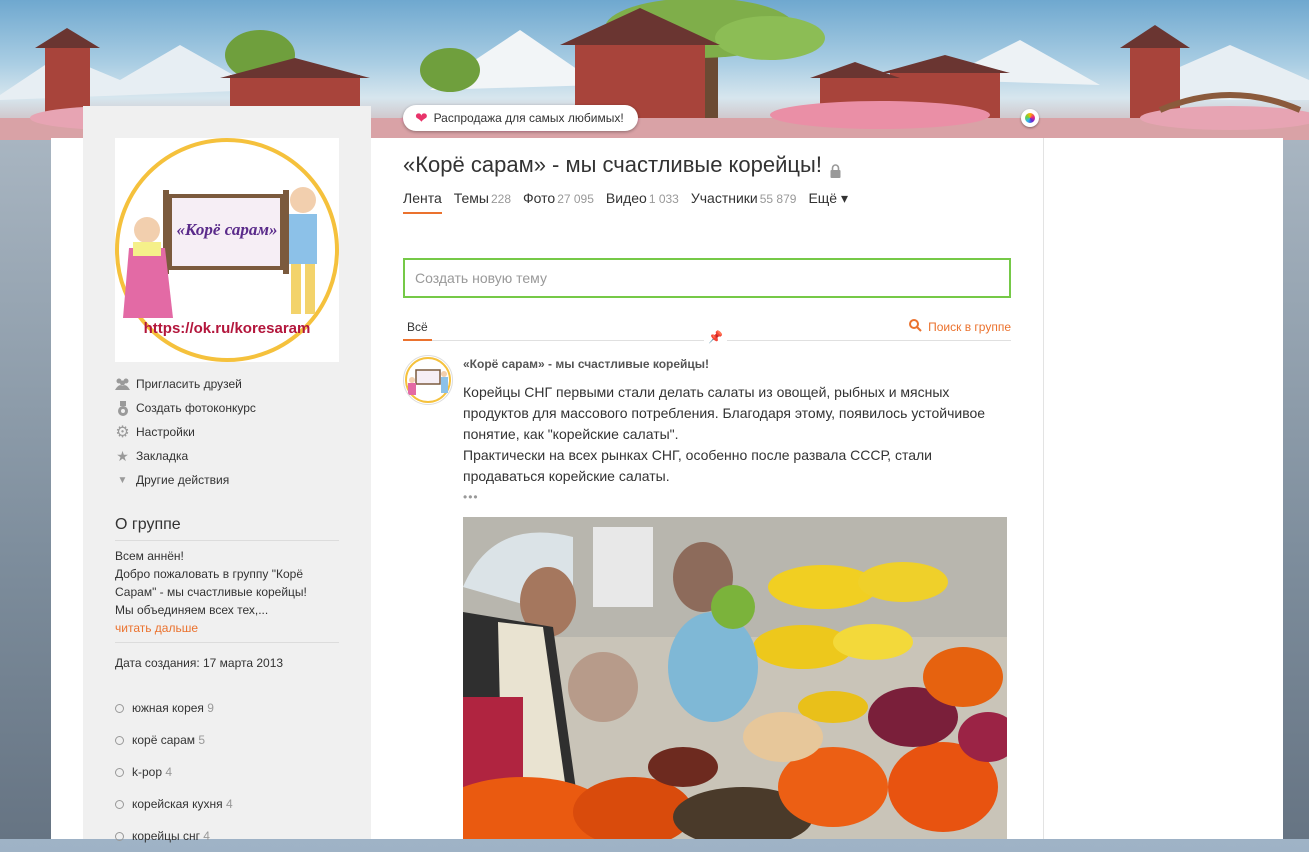 This screenshot has width=1309, height=852. I want to click on menu-item-label: Создать фотоконкурс, so click(196, 408).